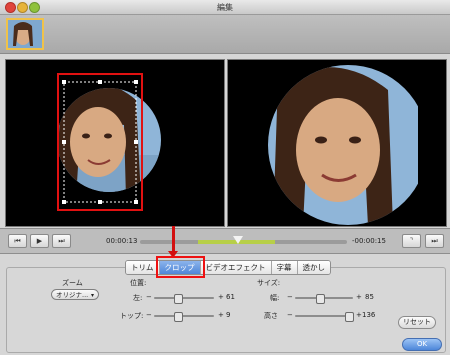 The height and width of the screenshot is (355, 450). I want to click on play-button: ▶, so click(39, 241).